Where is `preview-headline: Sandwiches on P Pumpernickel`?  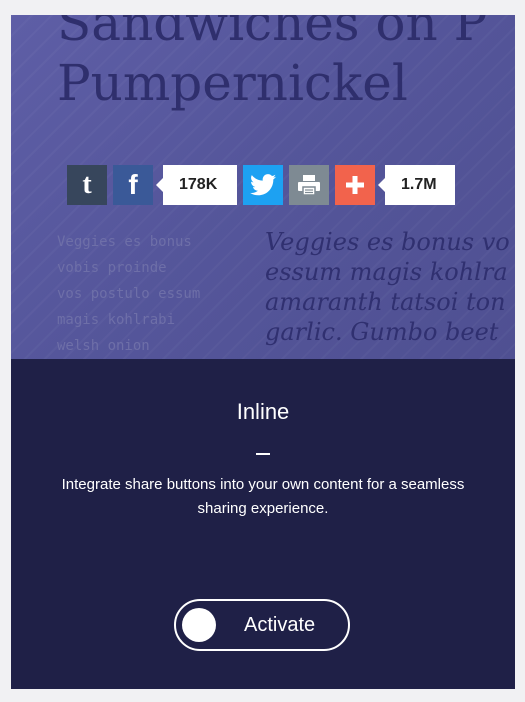
preview-headline: Sandwiches on P Pumpernickel is located at coordinates (286, 64).